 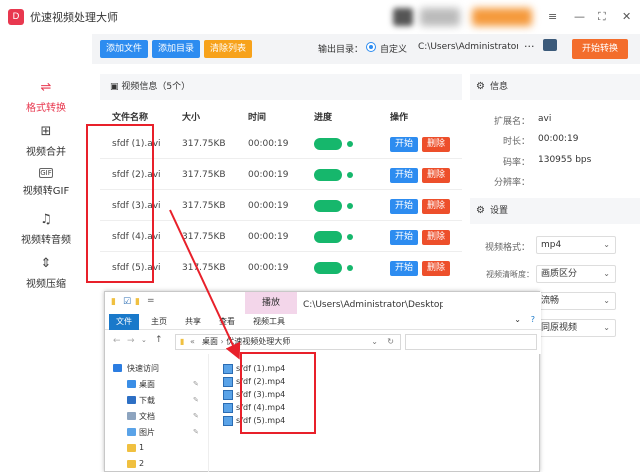 I want to click on app-logo-icon: D, so click(x=16, y=17).